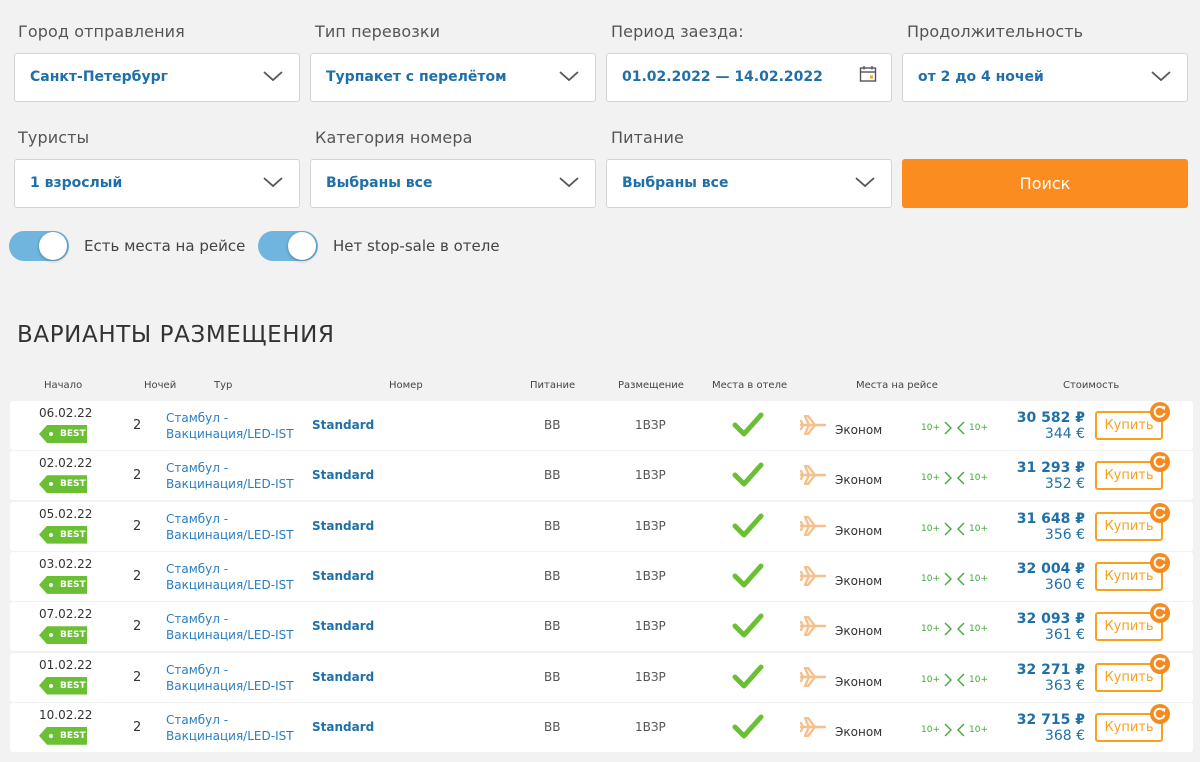  Describe the element at coordinates (1064, 685) in the screenshot. I see `row-price-eur: 363 €` at that location.